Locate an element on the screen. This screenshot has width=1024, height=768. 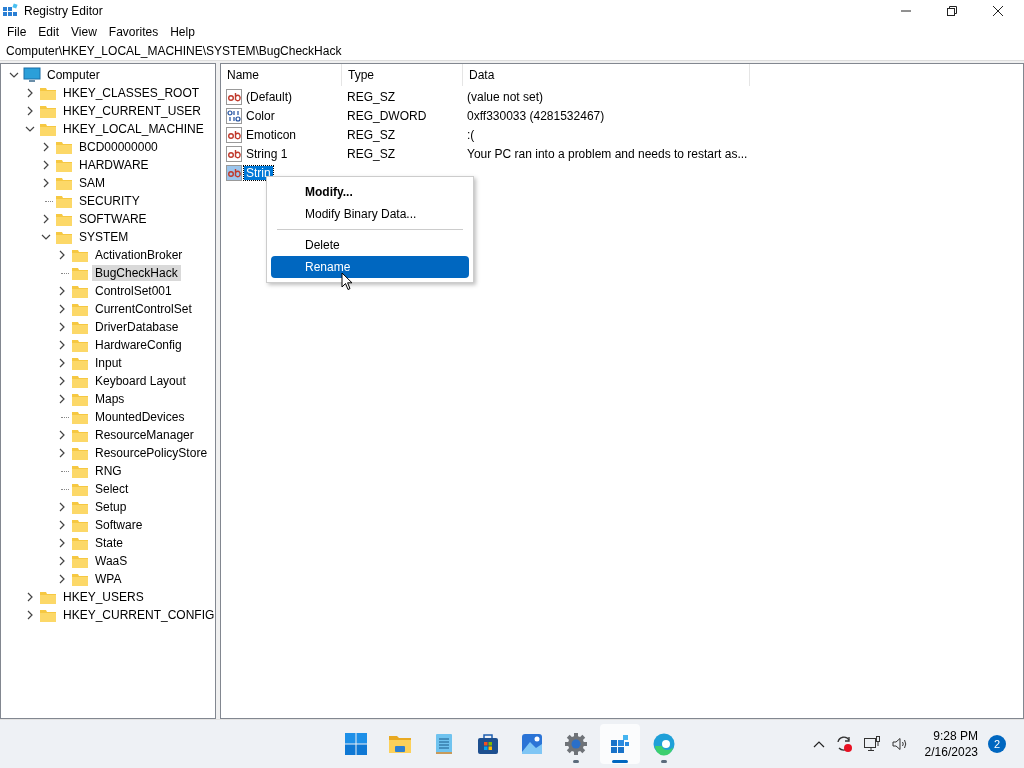
menu-item: File is located at coordinates (20, 32).